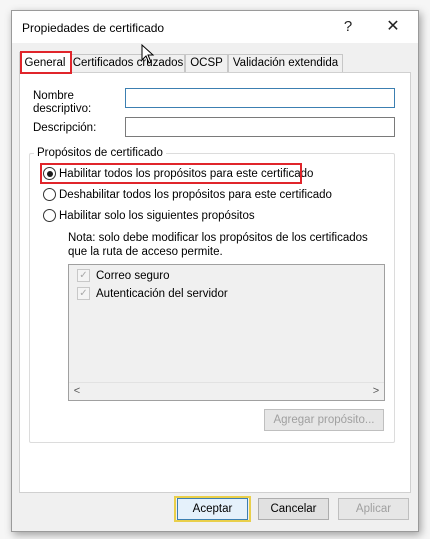  What do you see at coordinates (376, 391) in the screenshot?
I see `scroll-right-icon: >` at bounding box center [376, 391].